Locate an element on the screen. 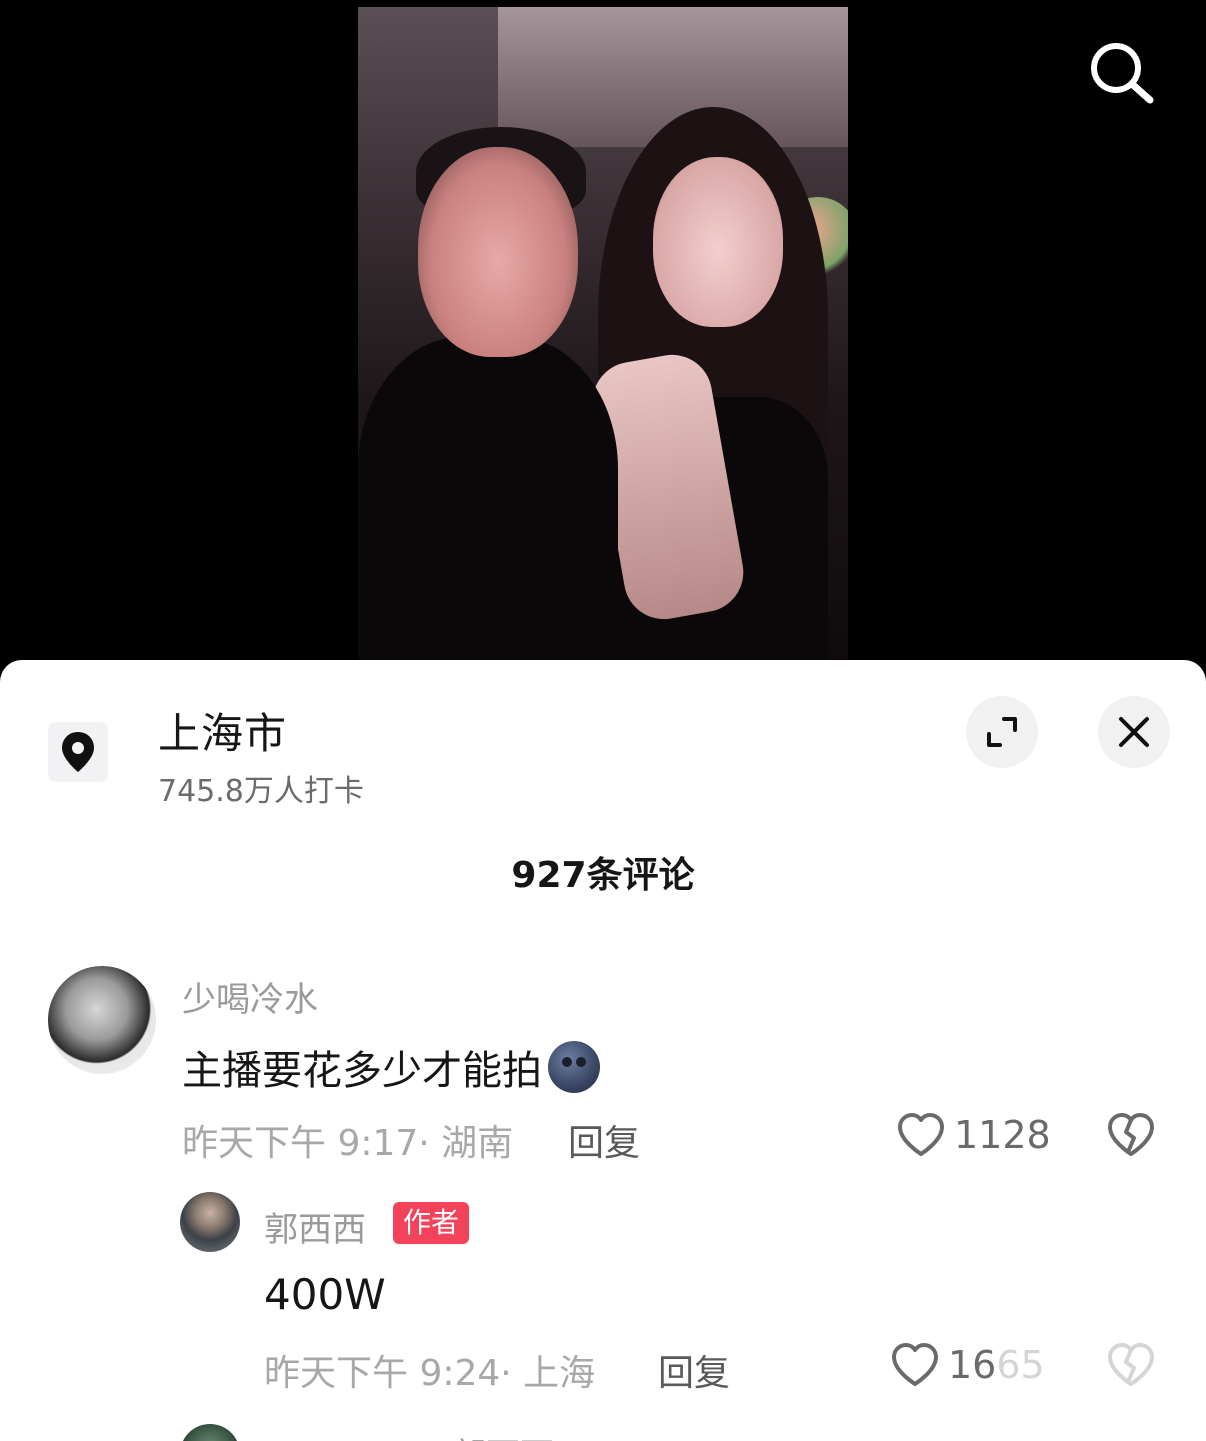 This screenshot has height=1441, width=1206. comment-text-content: 主播要花多少才能拍 is located at coordinates (362, 1071).